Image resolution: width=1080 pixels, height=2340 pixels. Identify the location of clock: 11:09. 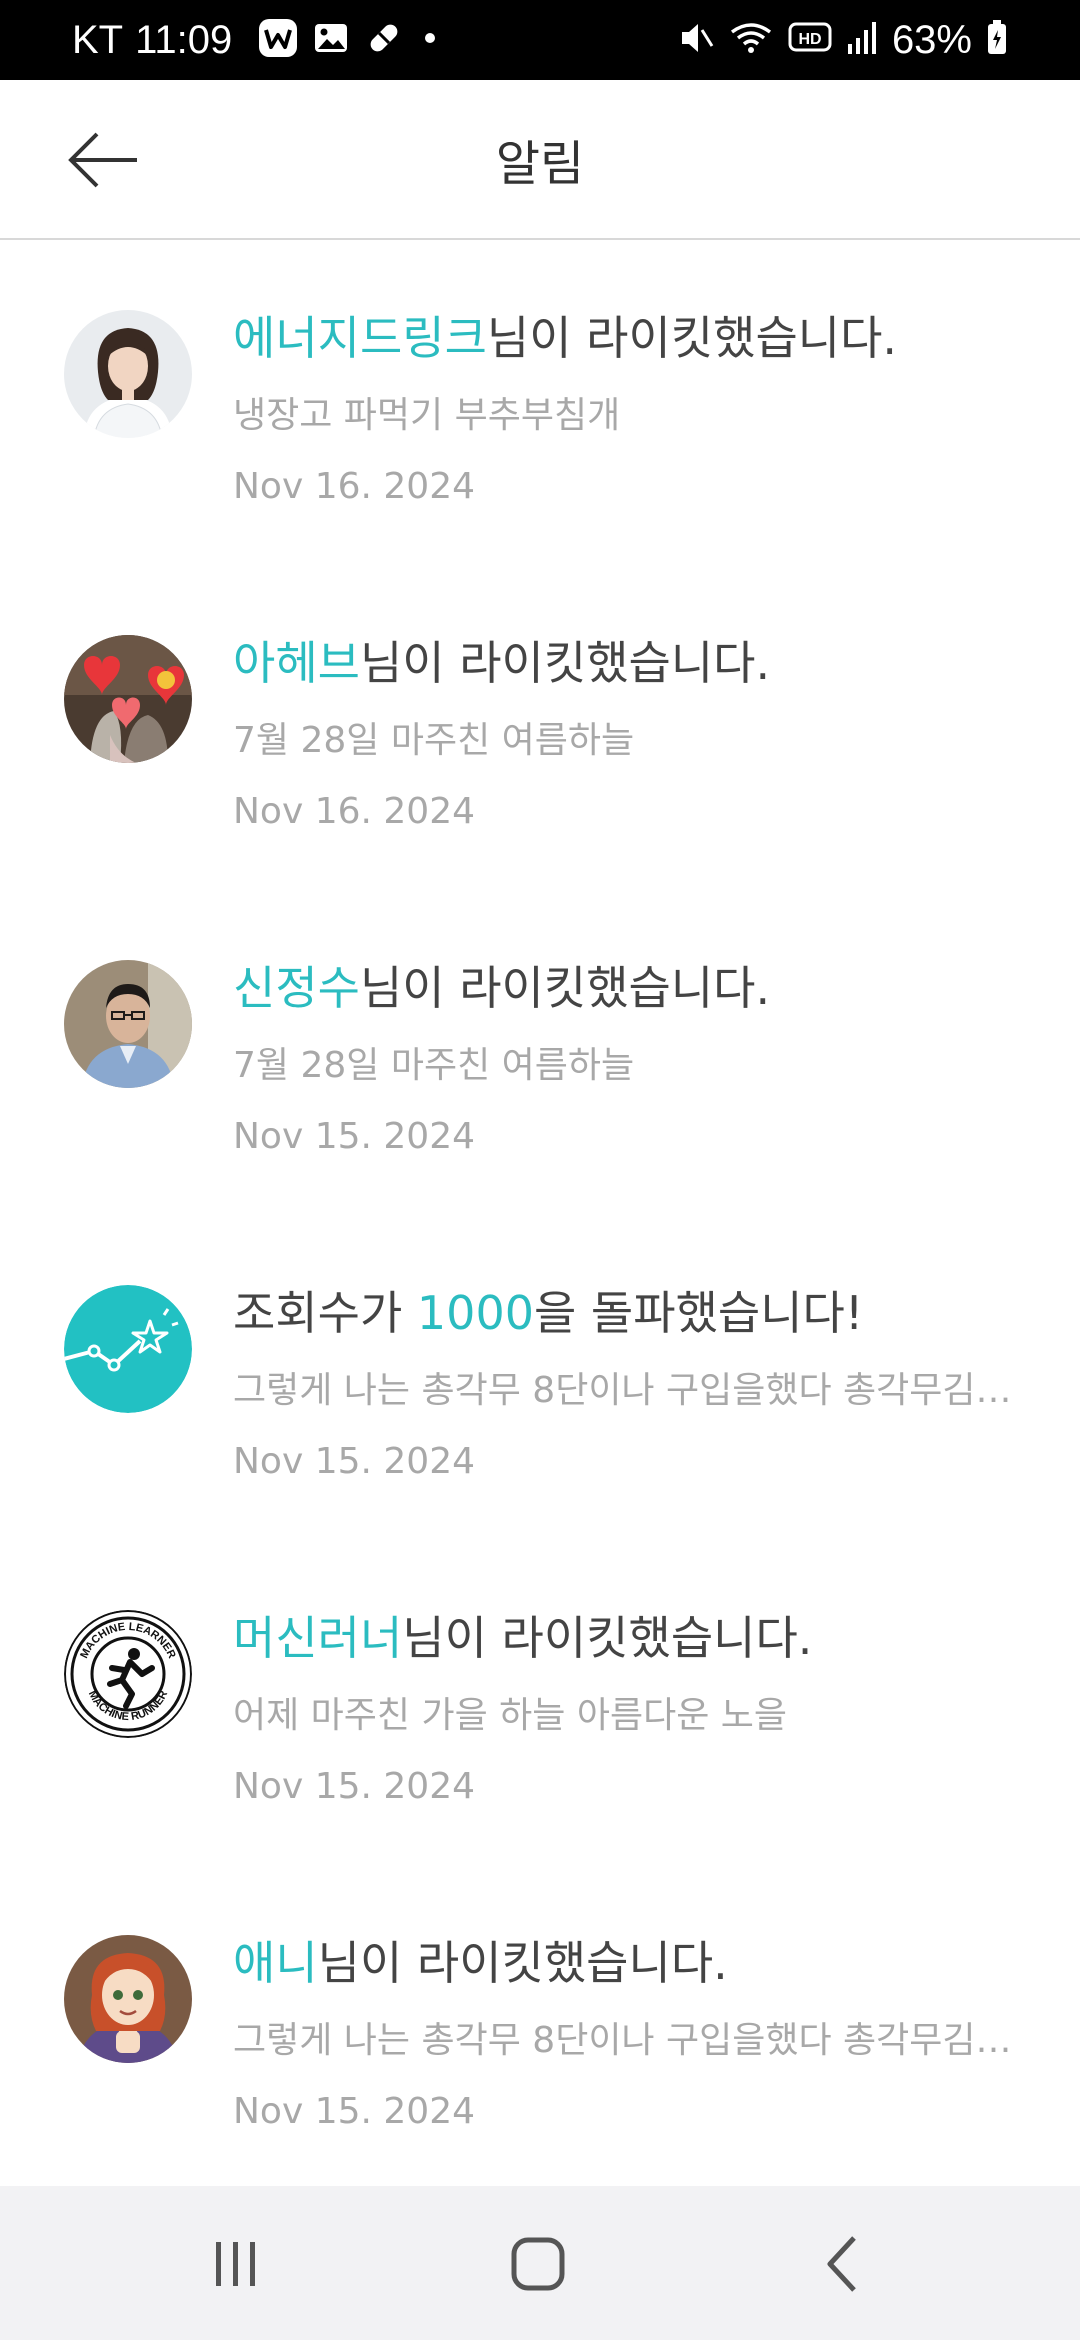
(184, 39).